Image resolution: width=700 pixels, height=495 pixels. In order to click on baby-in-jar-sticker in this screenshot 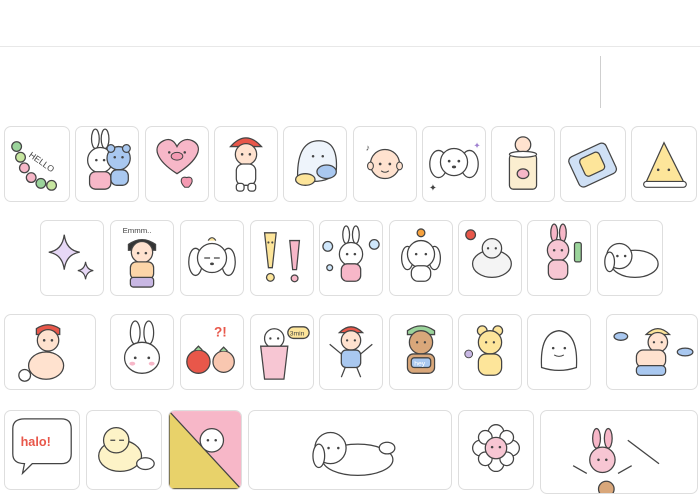, I will do `click(523, 164)`.